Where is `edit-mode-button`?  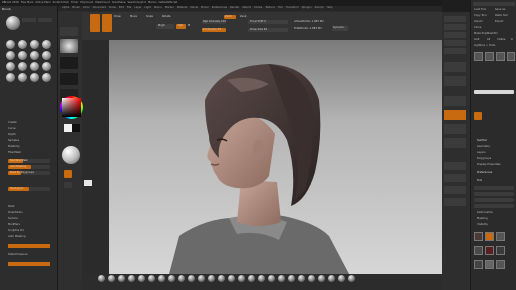
edit-mode-button is located at coordinates (95, 23).